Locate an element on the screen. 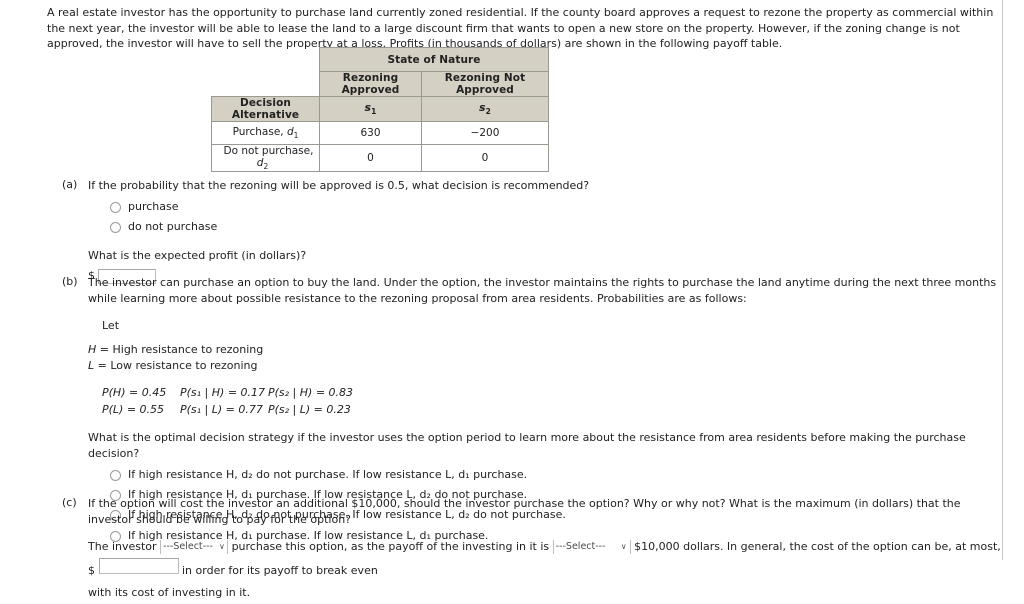 The image size is (1024, 604). row-symbol-d1-sub: 1 is located at coordinates (296, 136).